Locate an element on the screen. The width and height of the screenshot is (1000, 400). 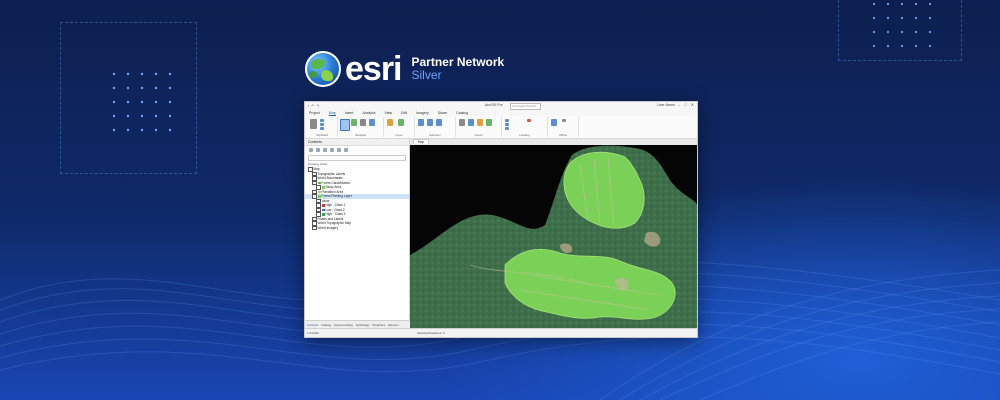
map-view-tab: Map is located at coordinates (421, 141).